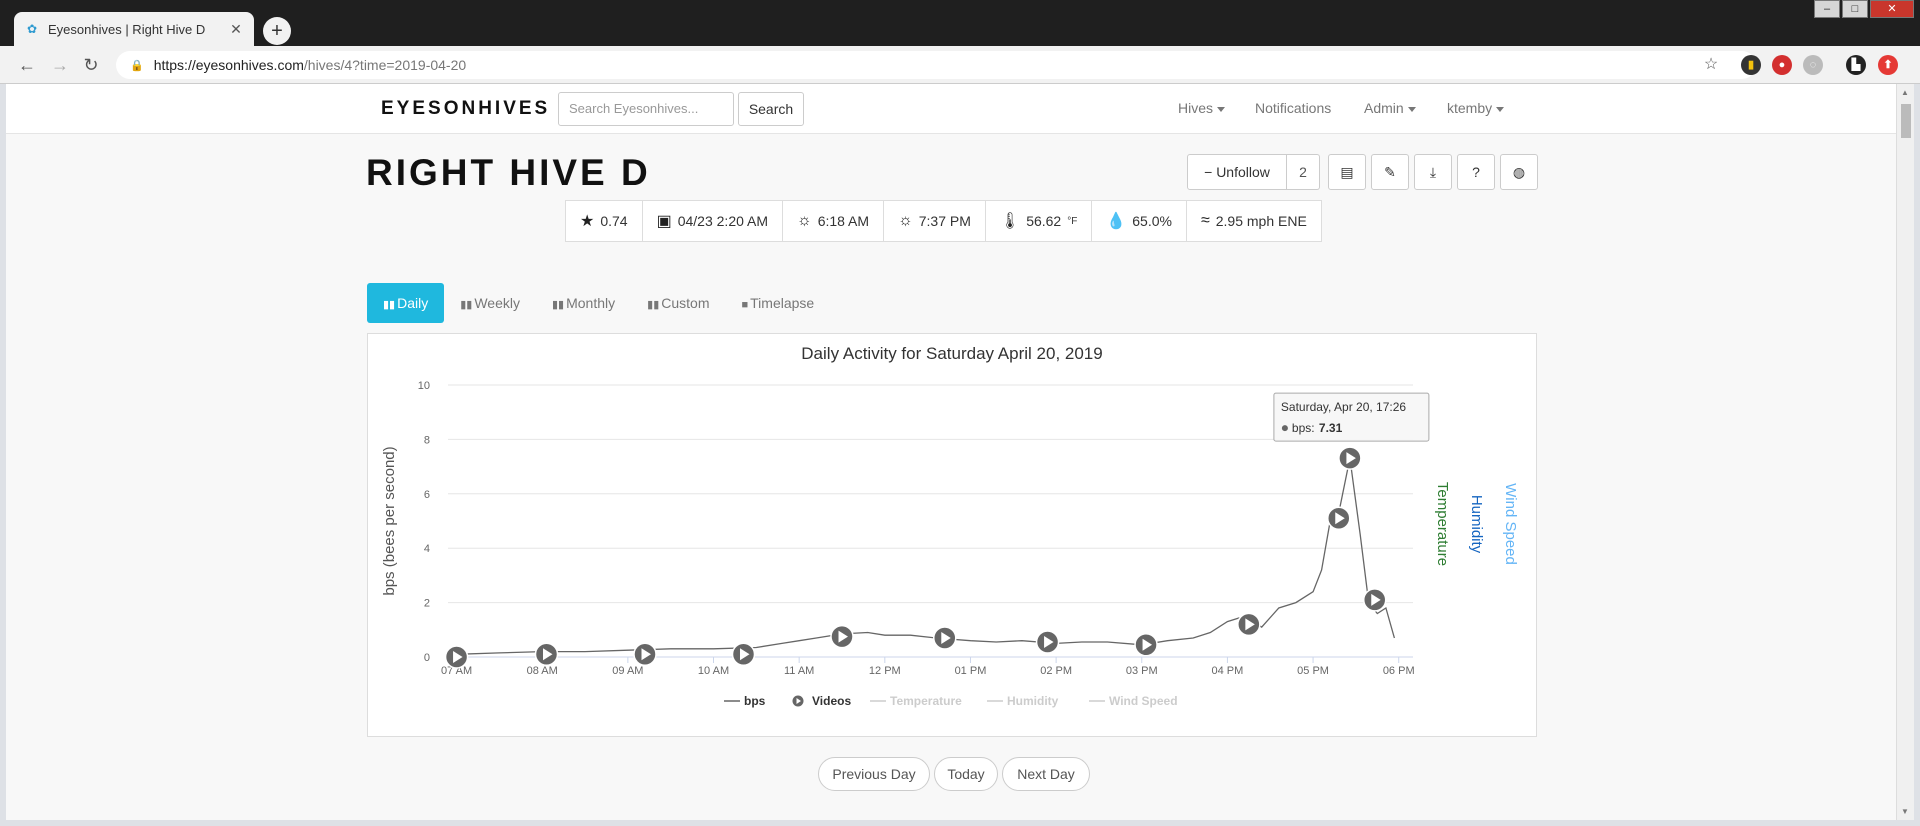  I want to click on url-host: https://eyesonhives.com, so click(228, 65).